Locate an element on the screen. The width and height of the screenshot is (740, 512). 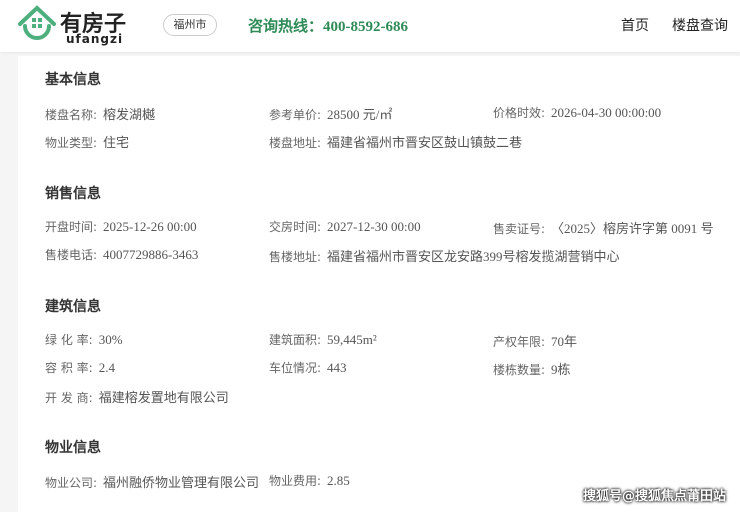
info-field: 价格时效: 2026-04-30 00:00:00 is located at coordinates (577, 112).